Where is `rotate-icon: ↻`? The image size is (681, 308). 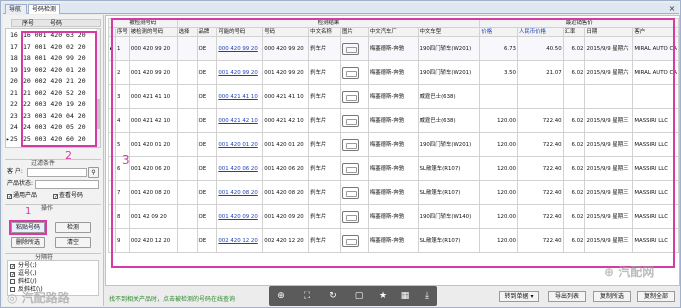
rotate-icon: ↻ is located at coordinates (333, 296).